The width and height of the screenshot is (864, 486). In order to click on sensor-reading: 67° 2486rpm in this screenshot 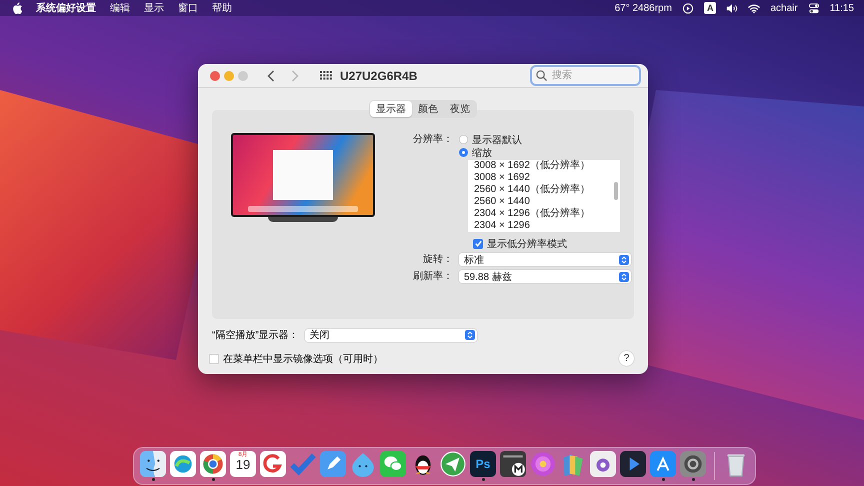, I will do `click(643, 8)`.